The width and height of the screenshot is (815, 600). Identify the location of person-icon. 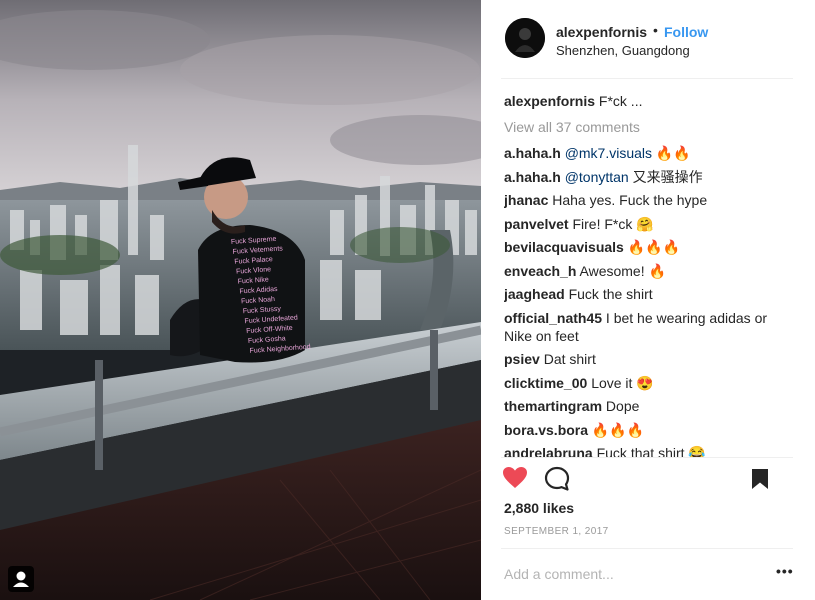
(21, 579).